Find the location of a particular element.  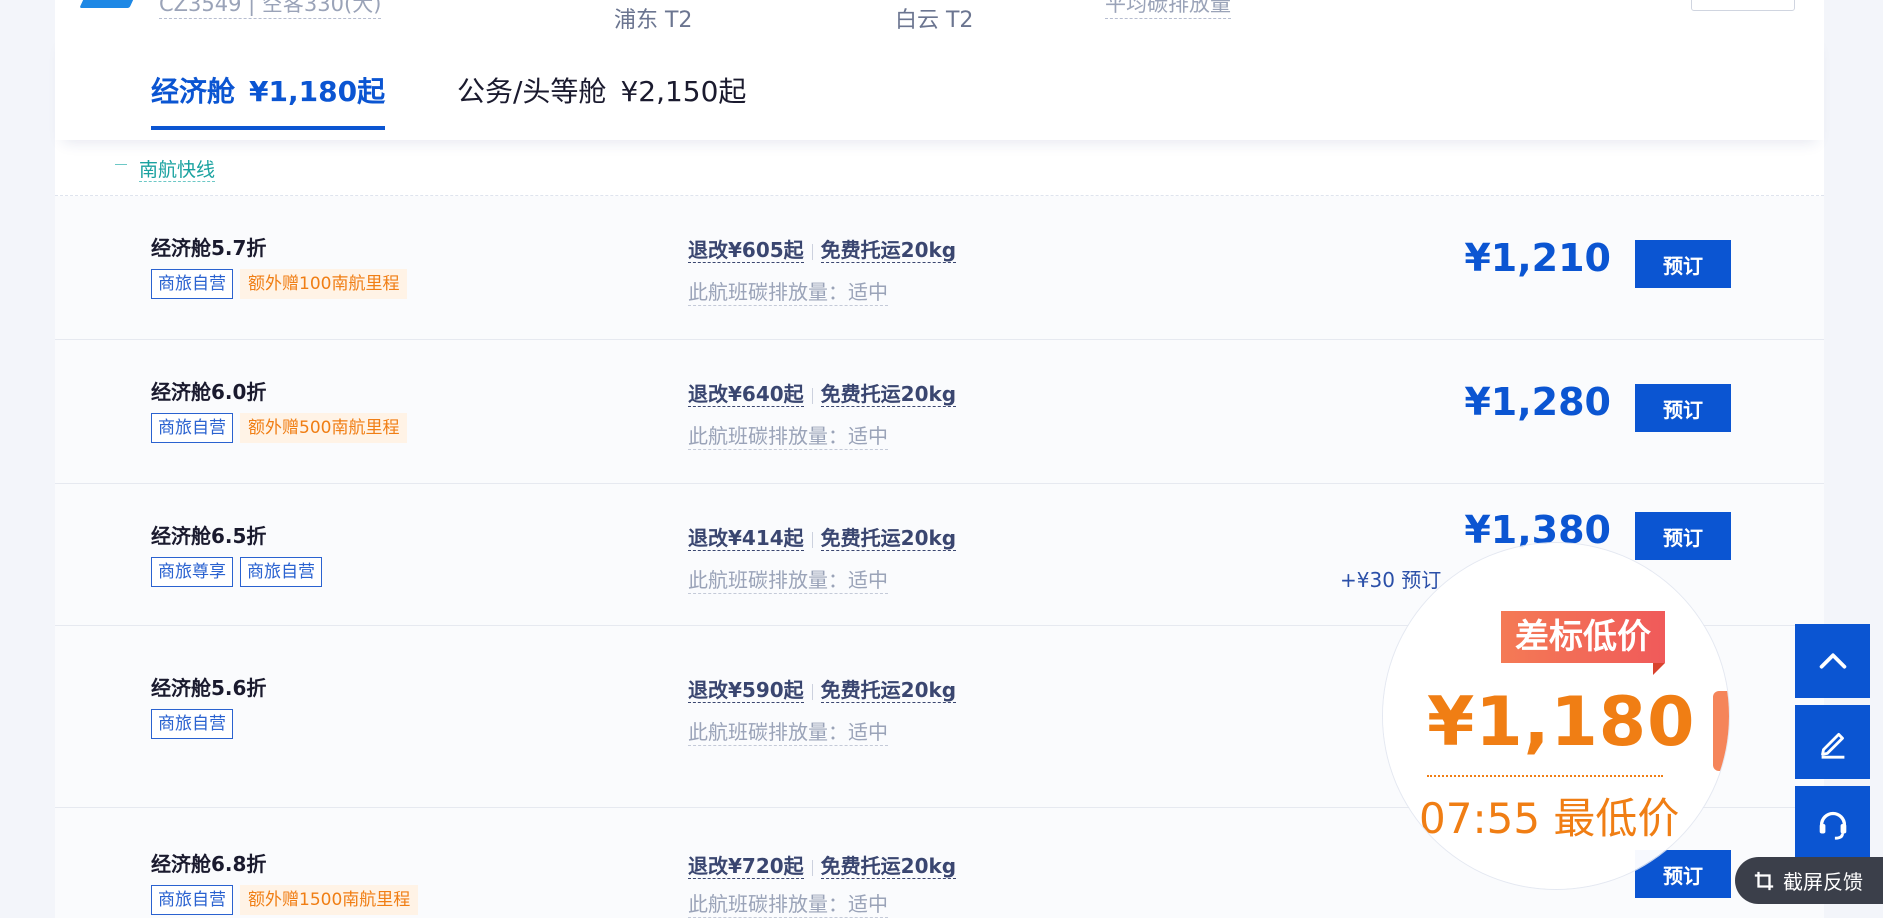

customer-service-button is located at coordinates (1832, 823).